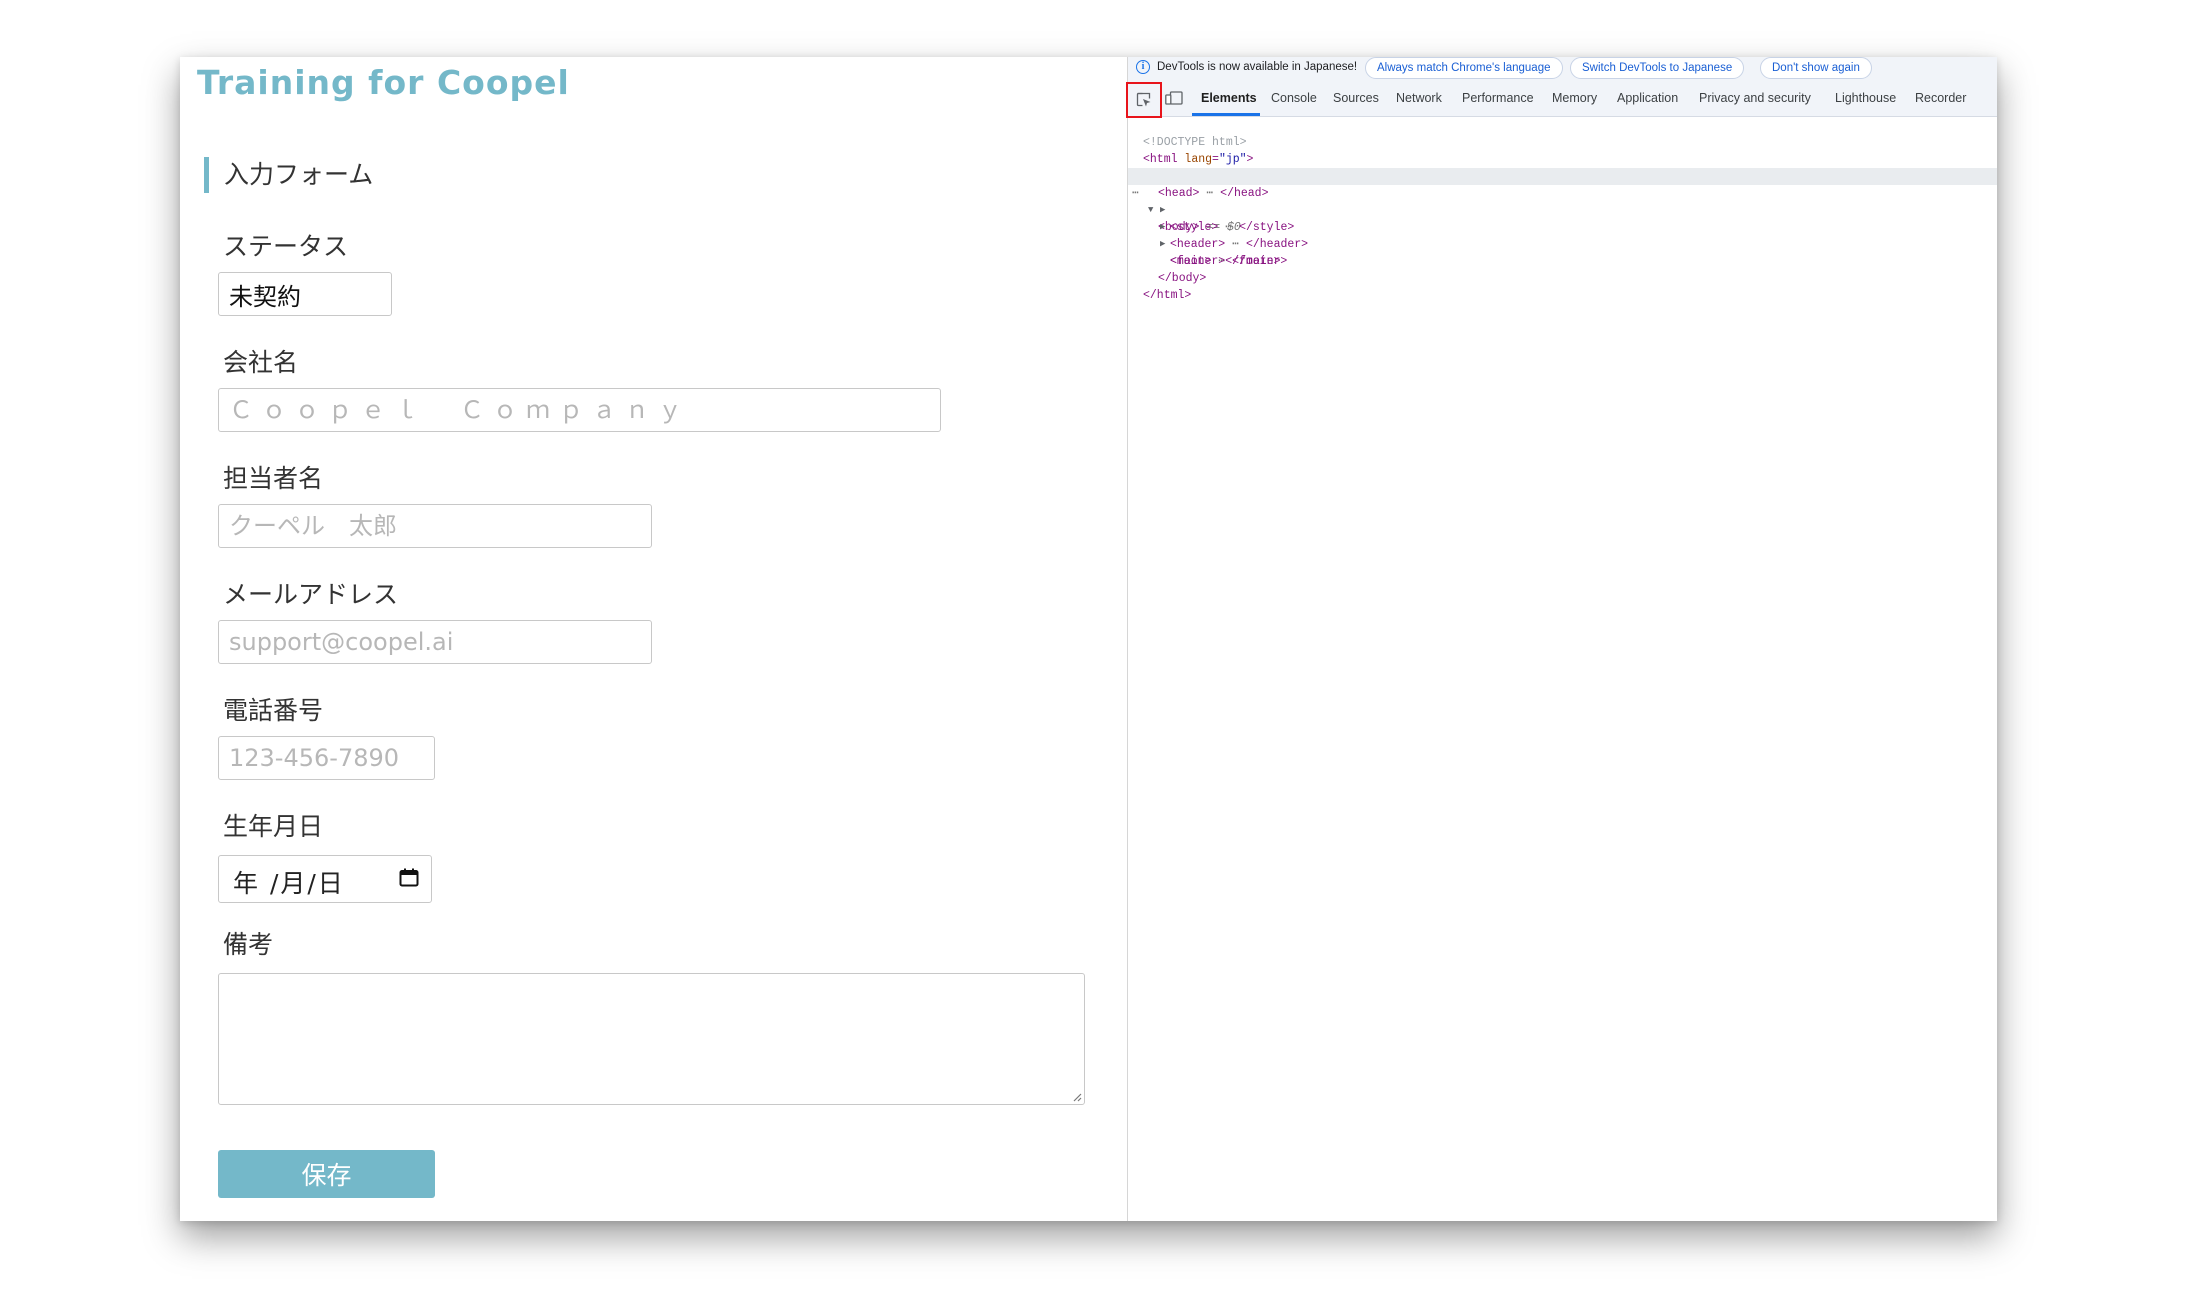 The width and height of the screenshot is (2196, 1299). I want to click on dom-node-doctype: <!DOCTYPE html>, so click(1562, 133).